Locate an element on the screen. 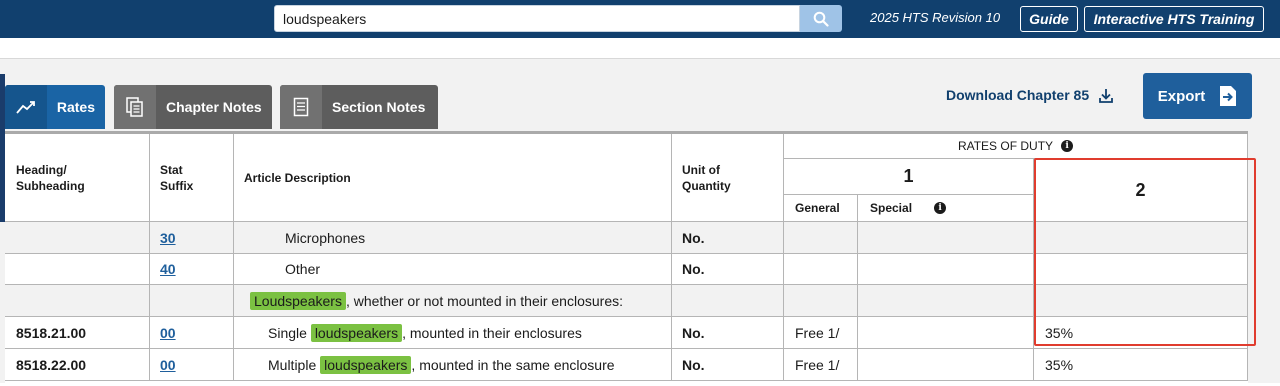 Image resolution: width=1280 pixels, height=386 pixels. description-cell: Other is located at coordinates (453, 269).